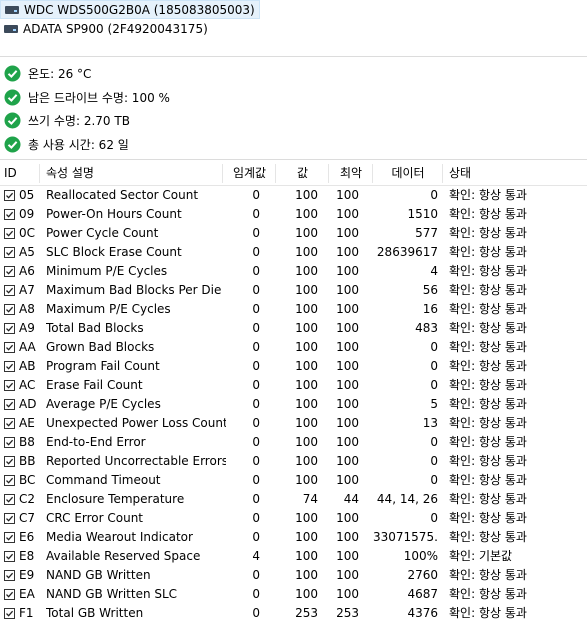 This screenshot has height=623, width=587. I want to click on column-header-value: 값, so click(302, 173).